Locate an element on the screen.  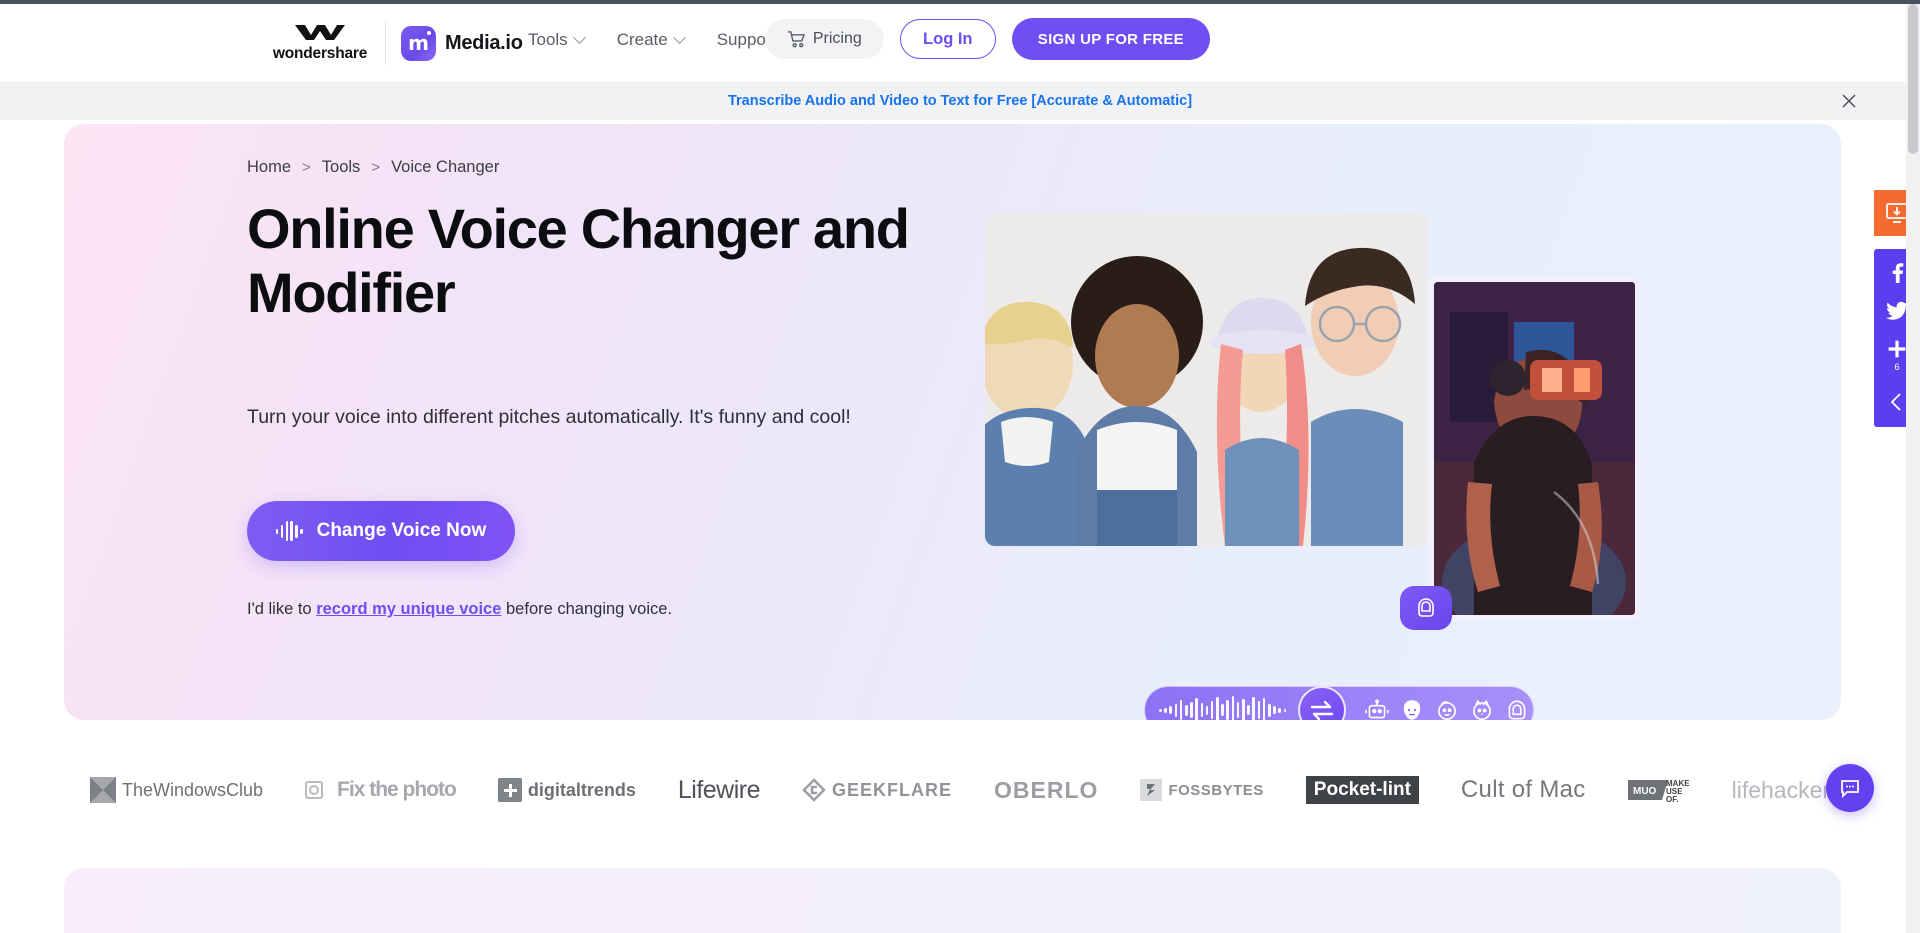
nav-item-label: Tools is located at coordinates (548, 39).